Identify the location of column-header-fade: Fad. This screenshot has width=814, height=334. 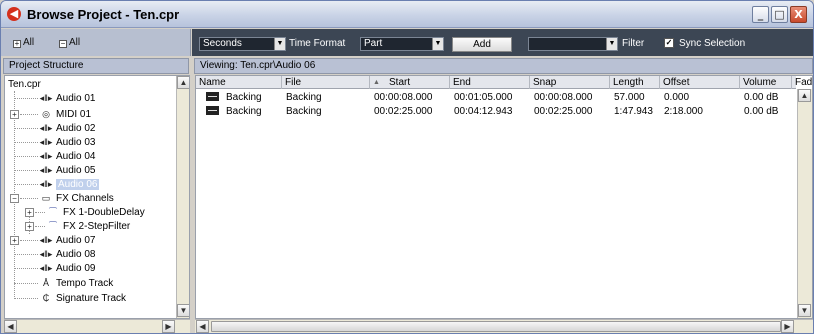
(802, 82).